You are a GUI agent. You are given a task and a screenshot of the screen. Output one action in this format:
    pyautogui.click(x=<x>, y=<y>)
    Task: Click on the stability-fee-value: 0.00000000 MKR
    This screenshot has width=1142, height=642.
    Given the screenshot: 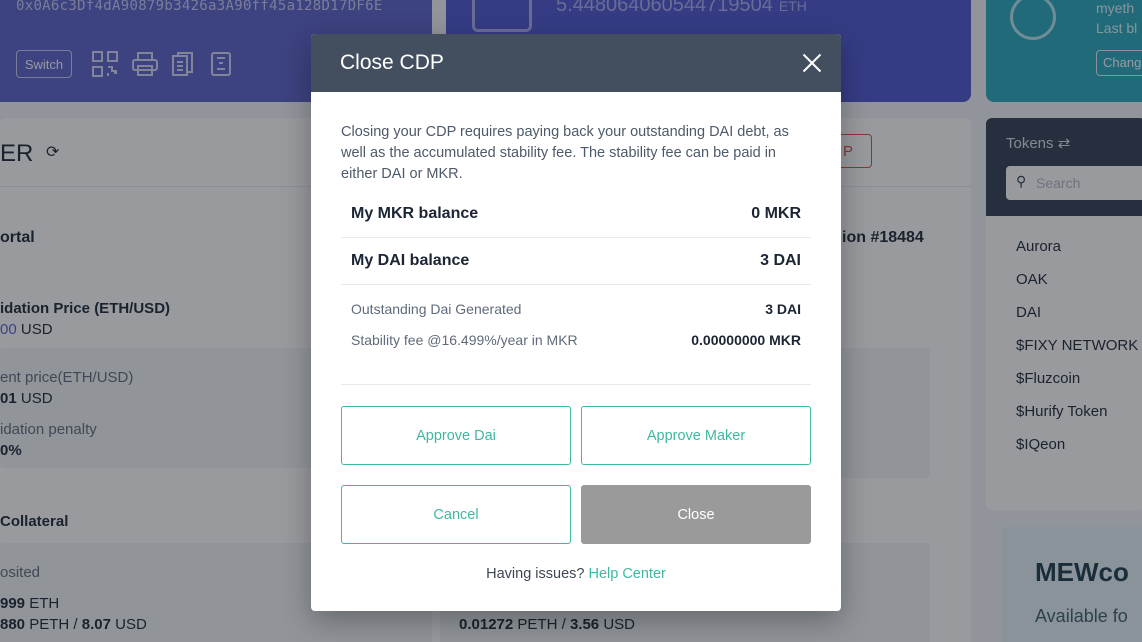 What is the action you would take?
    pyautogui.click(x=746, y=339)
    